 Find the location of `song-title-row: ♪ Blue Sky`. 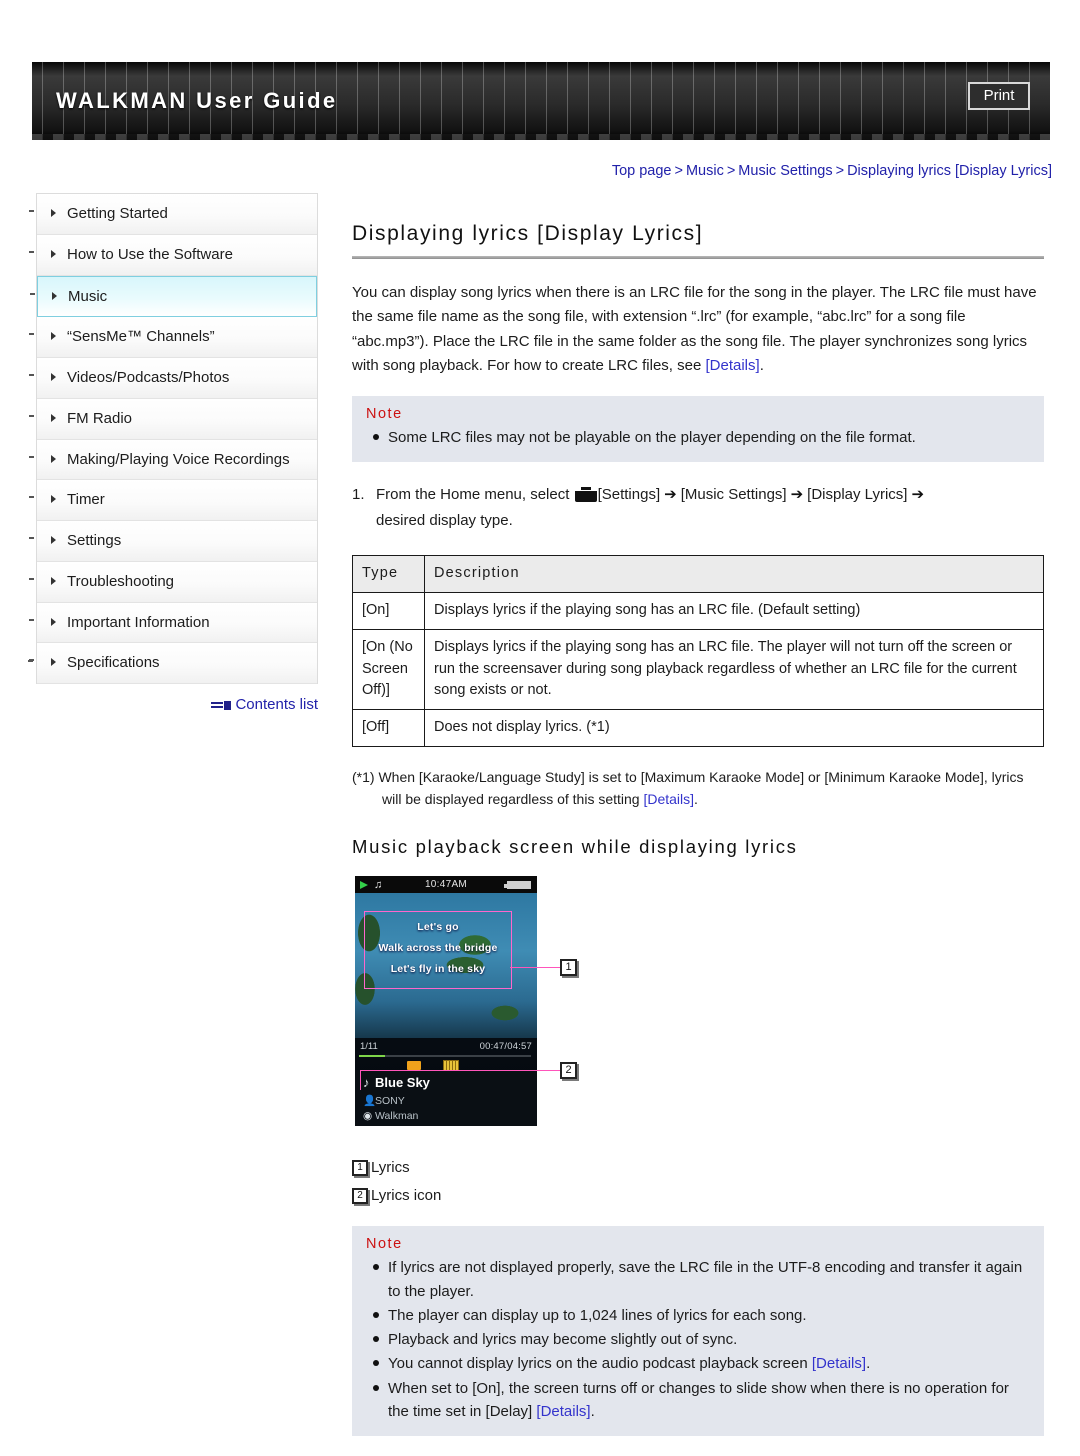

song-title-row: ♪ Blue Sky is located at coordinates (396, 1082).